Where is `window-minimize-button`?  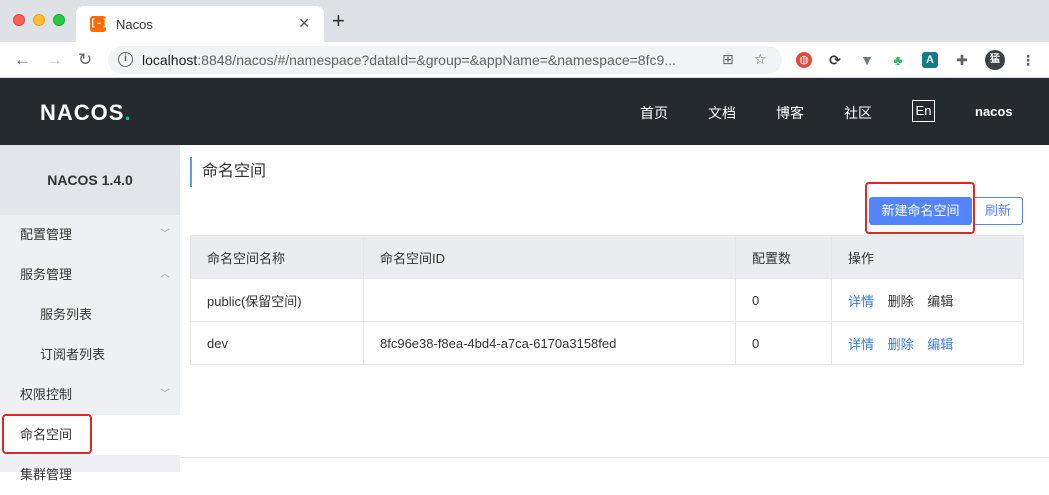 window-minimize-button is located at coordinates (39, 20).